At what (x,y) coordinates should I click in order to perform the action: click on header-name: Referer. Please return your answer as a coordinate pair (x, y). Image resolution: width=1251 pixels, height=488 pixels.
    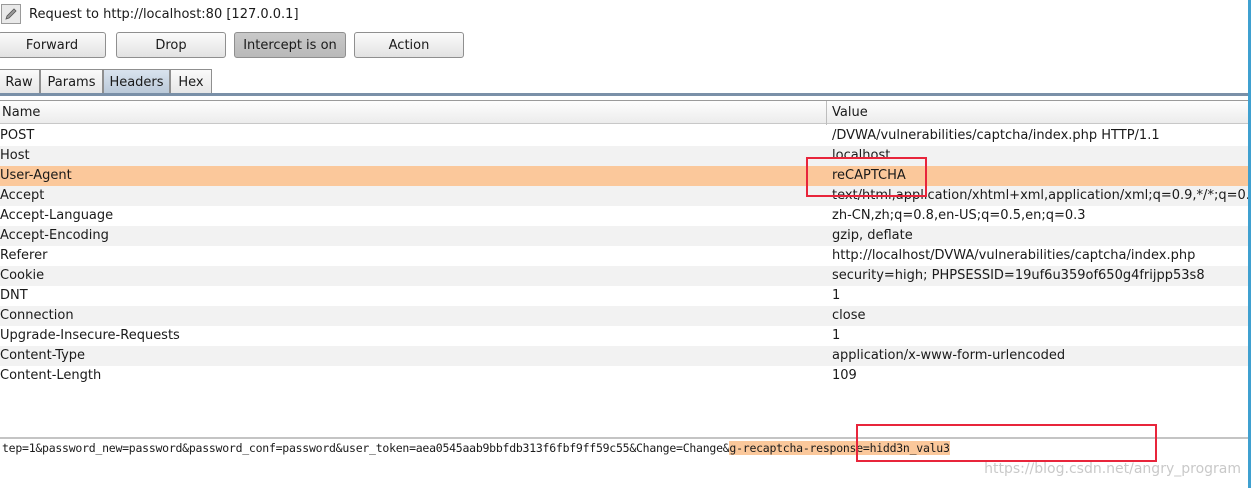
    Looking at the image, I should click on (24, 255).